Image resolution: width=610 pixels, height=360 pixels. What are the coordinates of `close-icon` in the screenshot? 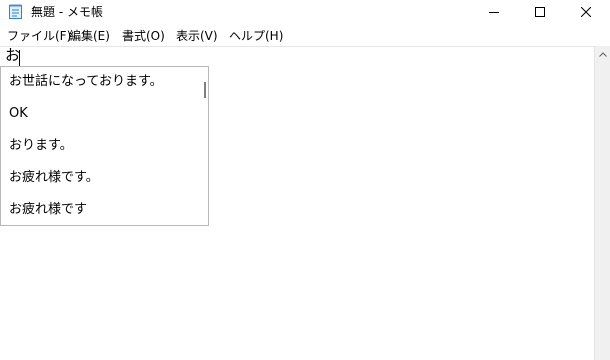 It's located at (586, 12).